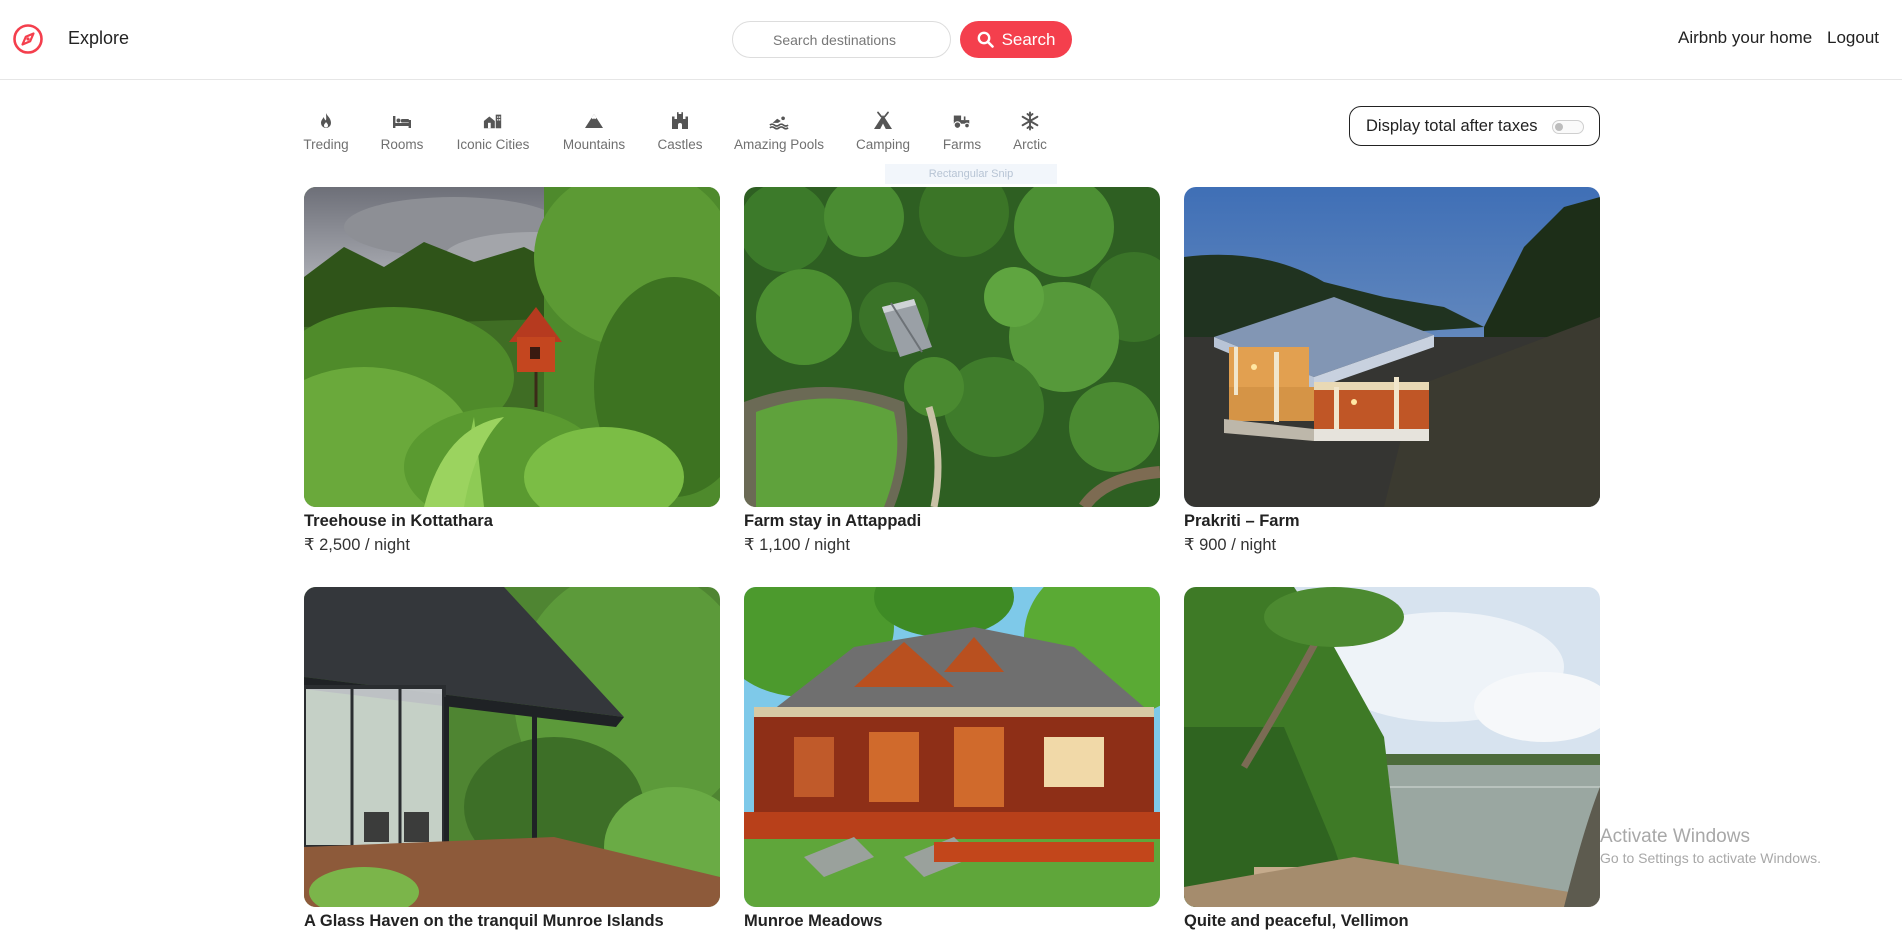  What do you see at coordinates (883, 120) in the screenshot?
I see `tent-icon` at bounding box center [883, 120].